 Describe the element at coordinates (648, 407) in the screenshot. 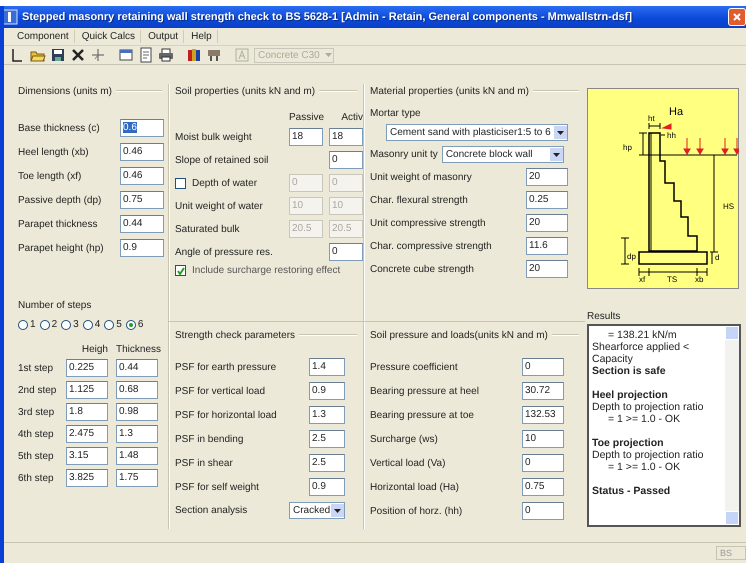

I see `result-text: Depth to projection ratio` at that location.